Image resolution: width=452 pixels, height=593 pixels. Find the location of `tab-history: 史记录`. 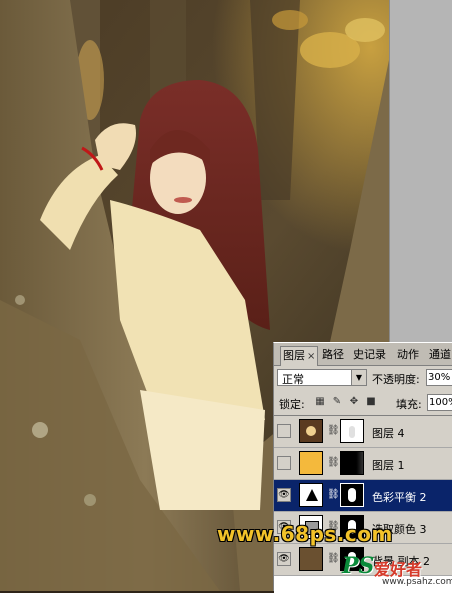

tab-history: 史记录 is located at coordinates (369, 355).